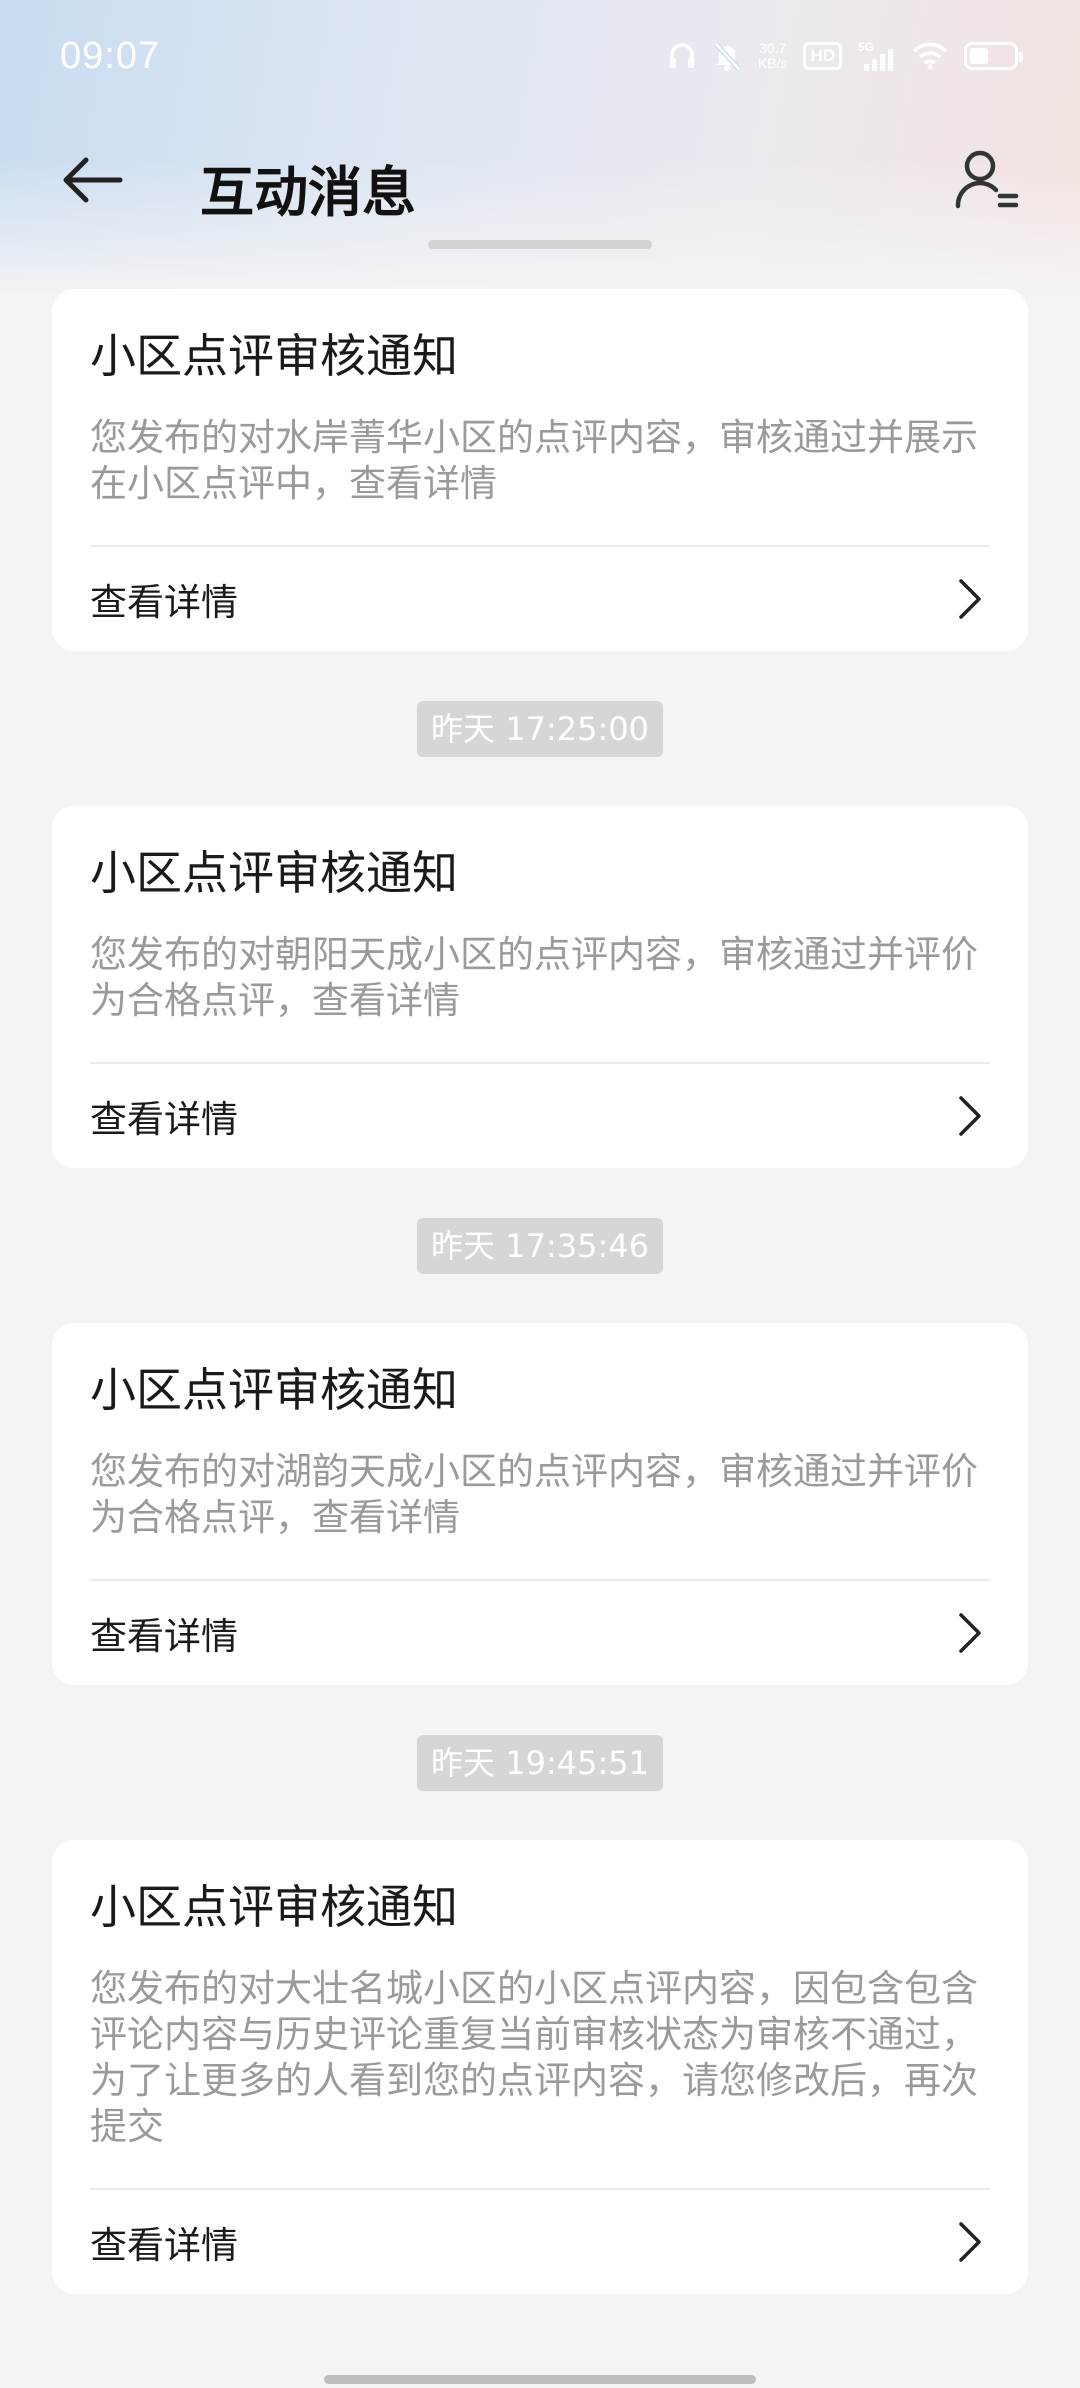 The width and height of the screenshot is (1080, 2388). I want to click on status-time: 09:07, so click(110, 55).